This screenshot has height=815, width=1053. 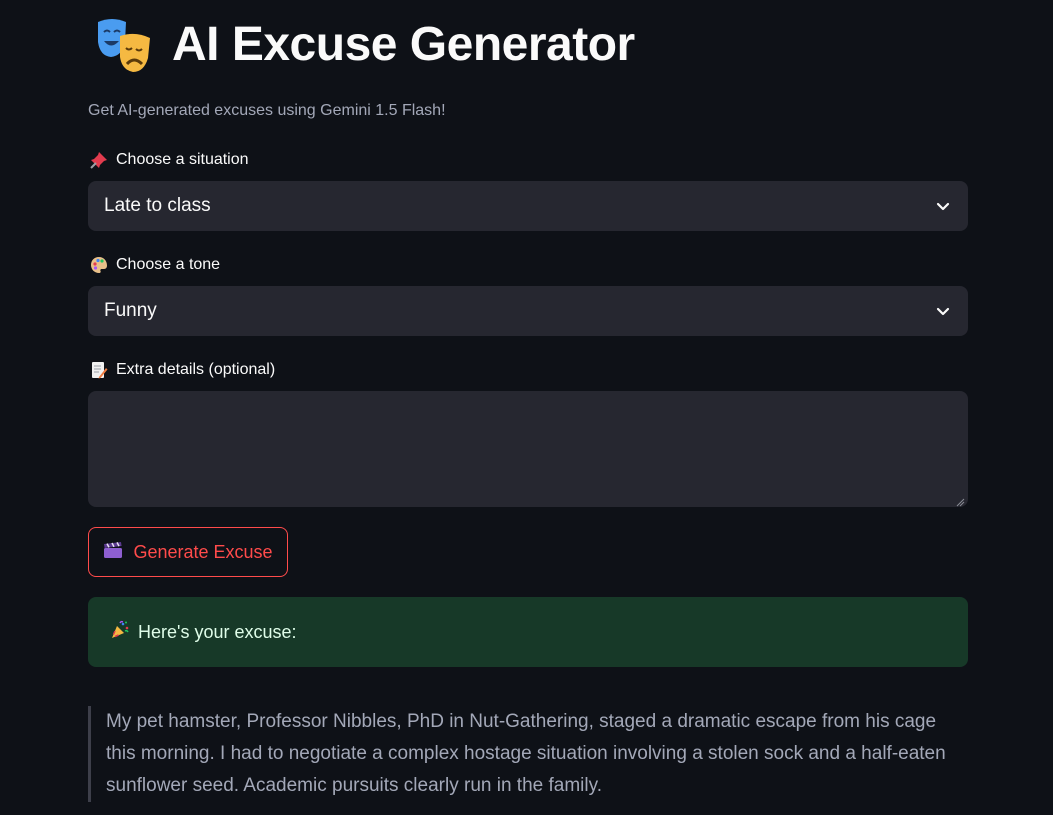 What do you see at coordinates (528, 311) in the screenshot?
I see `tone-select: Funny` at bounding box center [528, 311].